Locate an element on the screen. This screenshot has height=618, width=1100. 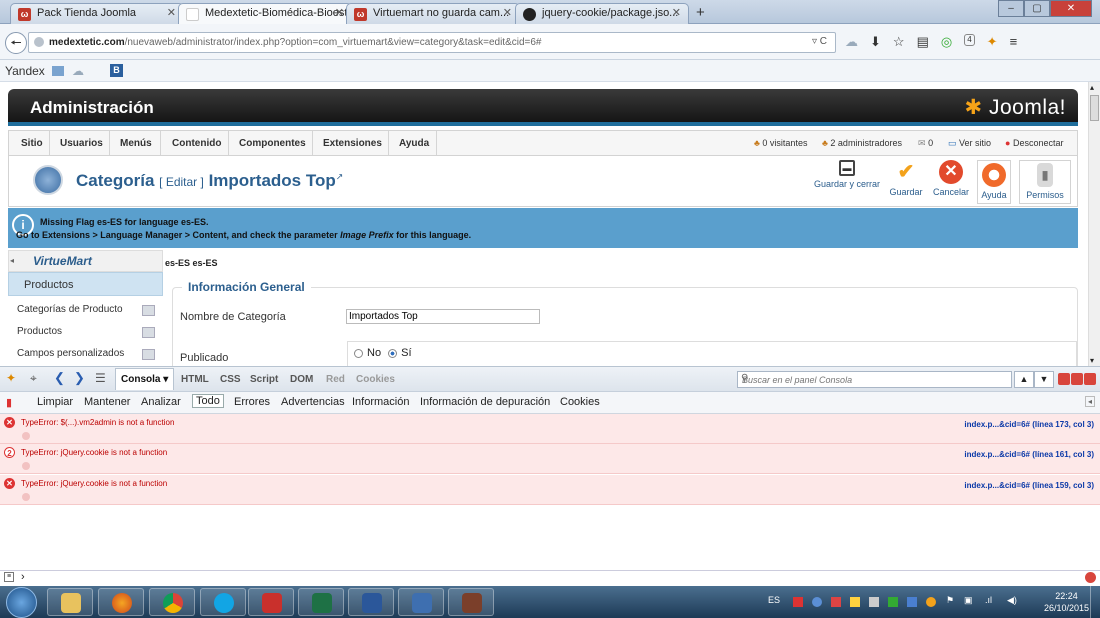
collapse-icon: ◂ is located at coordinates (12, 260).